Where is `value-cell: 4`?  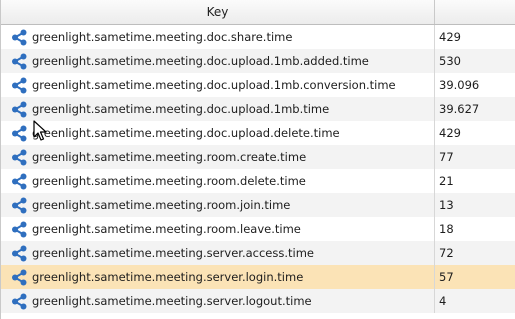 value-cell: 4 is located at coordinates (443, 301).